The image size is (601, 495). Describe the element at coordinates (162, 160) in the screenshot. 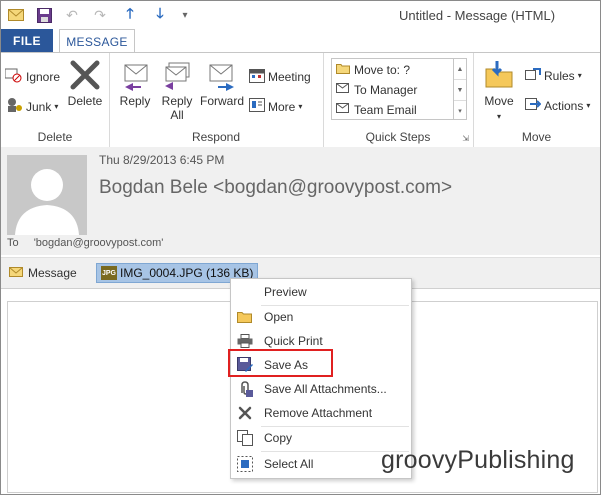

I see `message-date: Thu 8/29/2013 6:45 PM` at that location.